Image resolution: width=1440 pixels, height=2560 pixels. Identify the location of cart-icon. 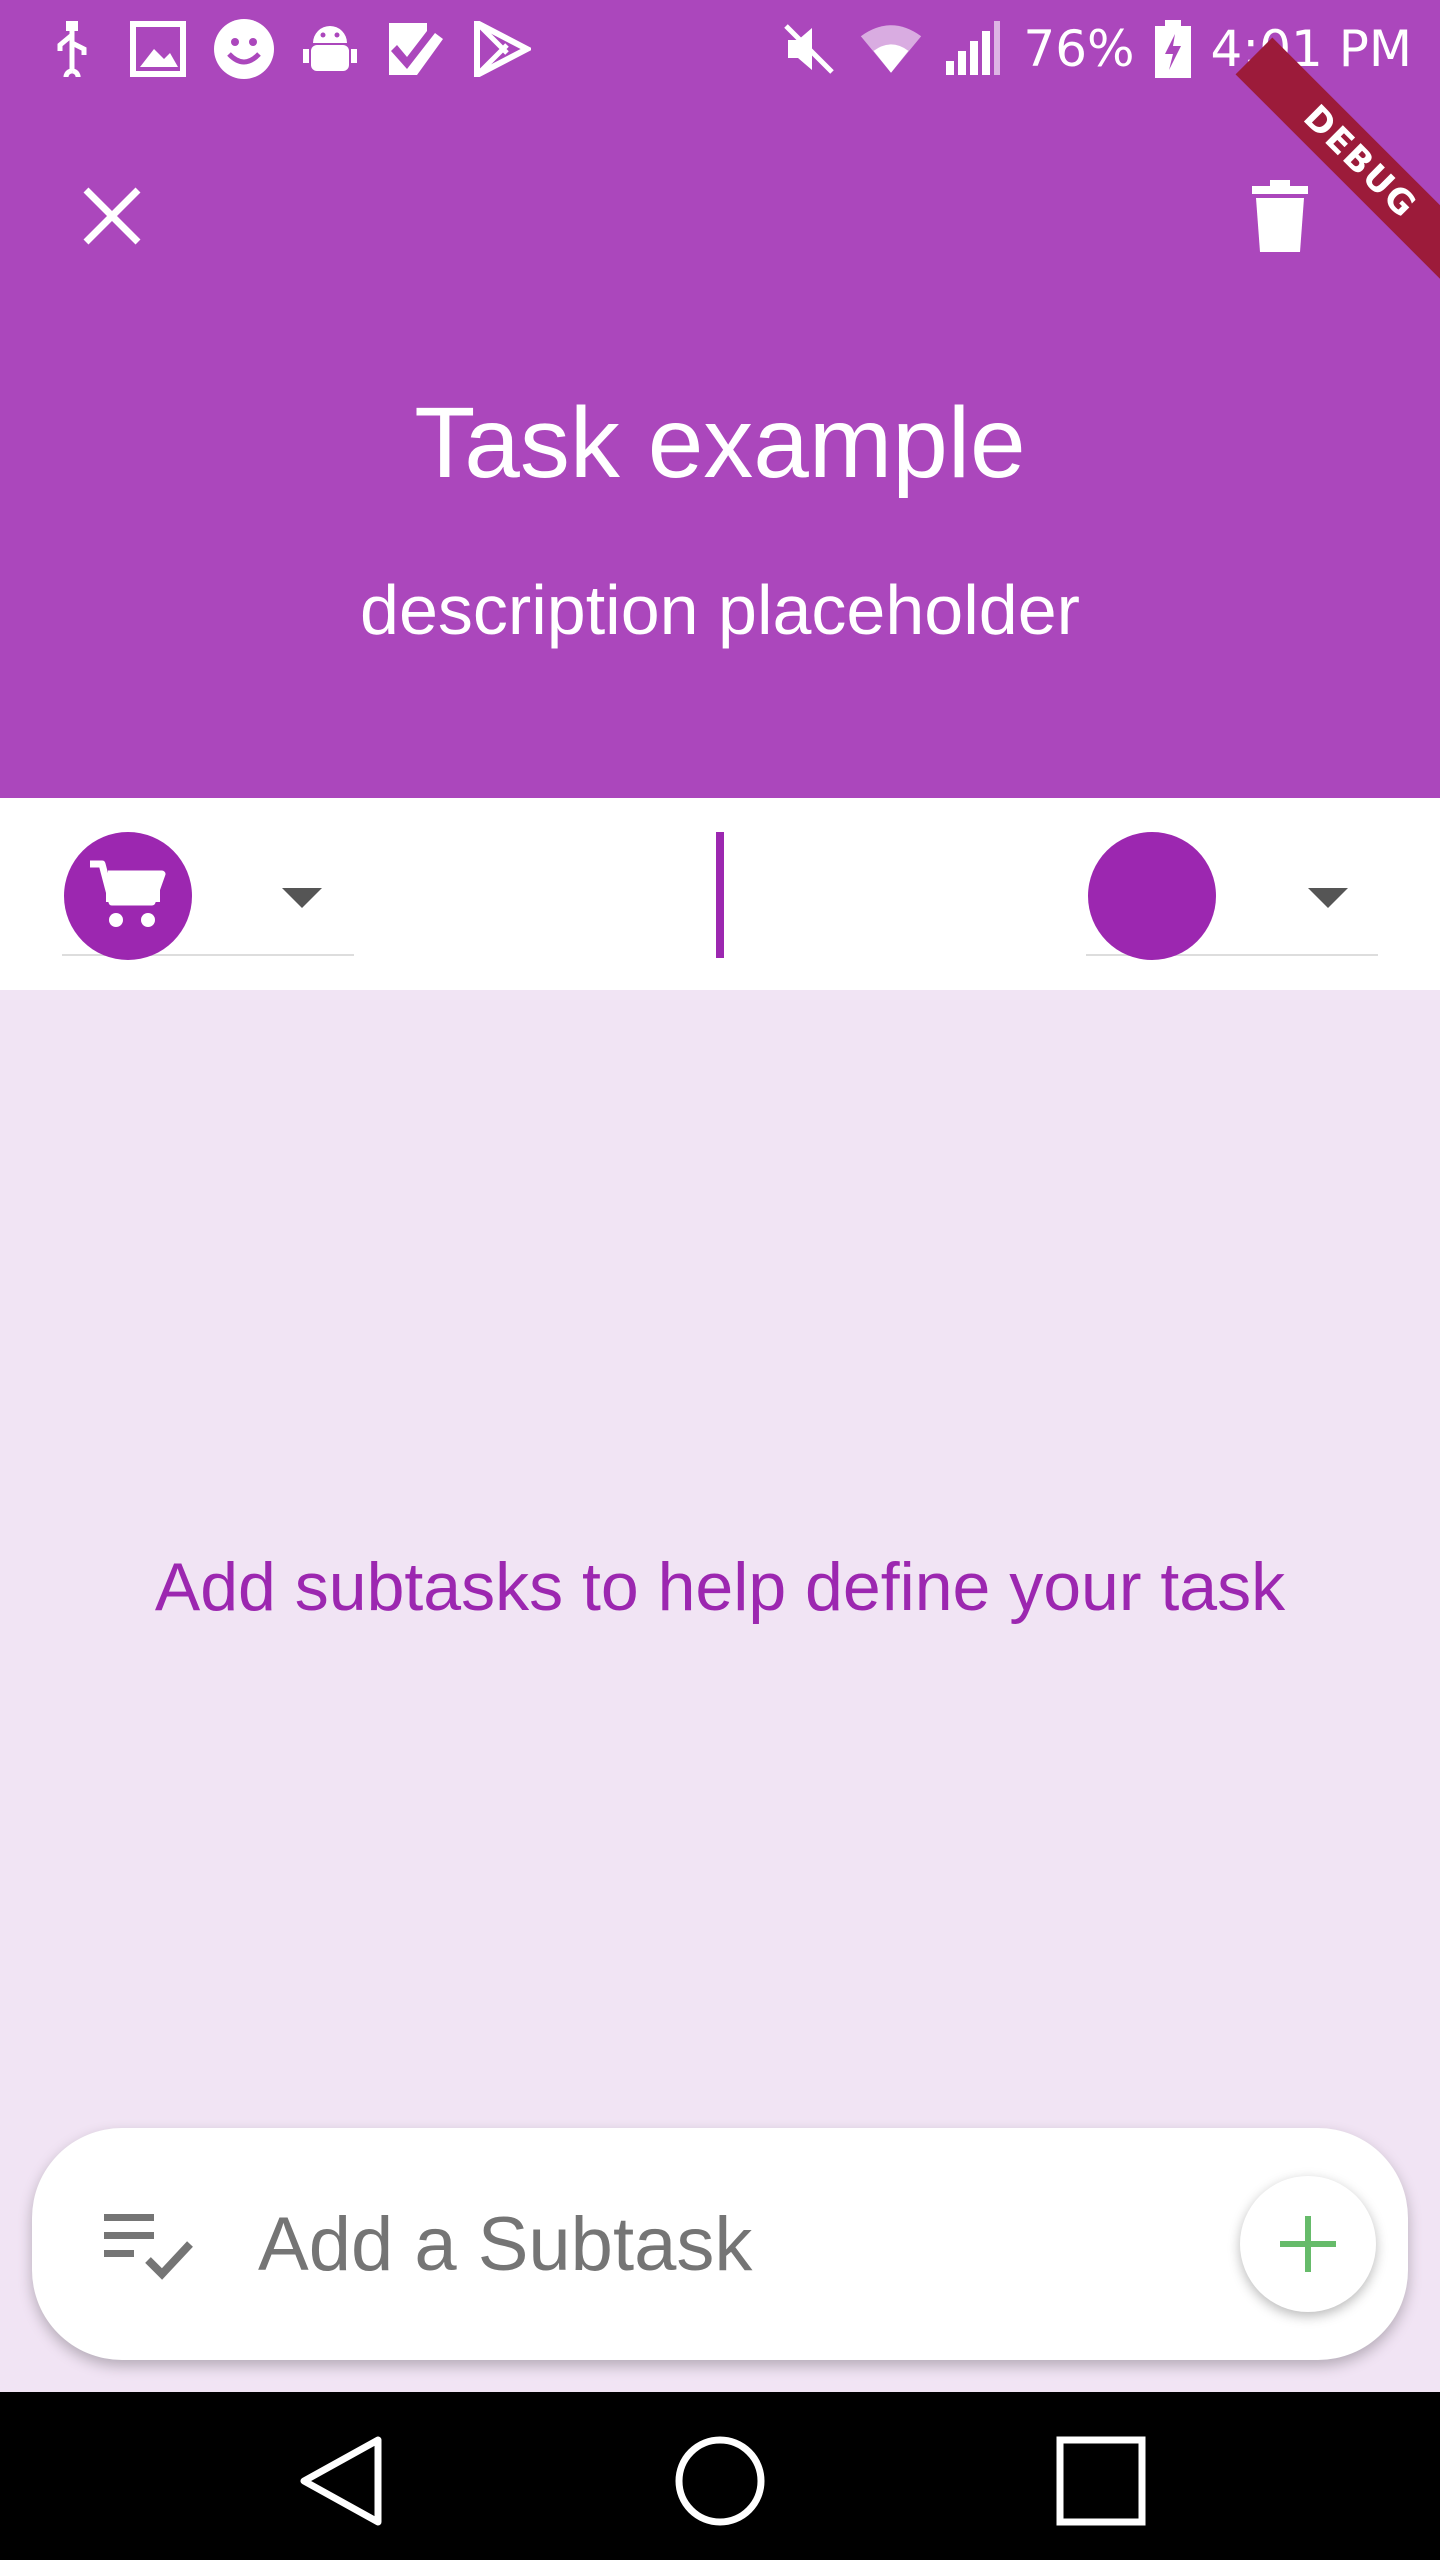
(128, 893).